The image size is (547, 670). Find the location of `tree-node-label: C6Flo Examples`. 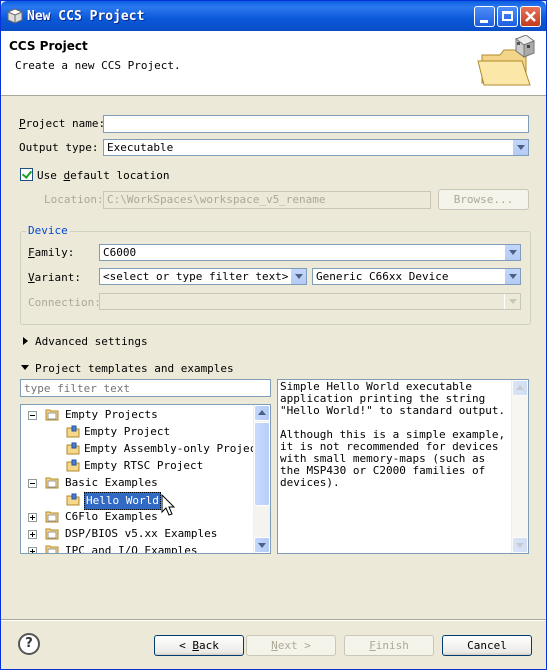

tree-node-label: C6Flo Examples is located at coordinates (111, 516).